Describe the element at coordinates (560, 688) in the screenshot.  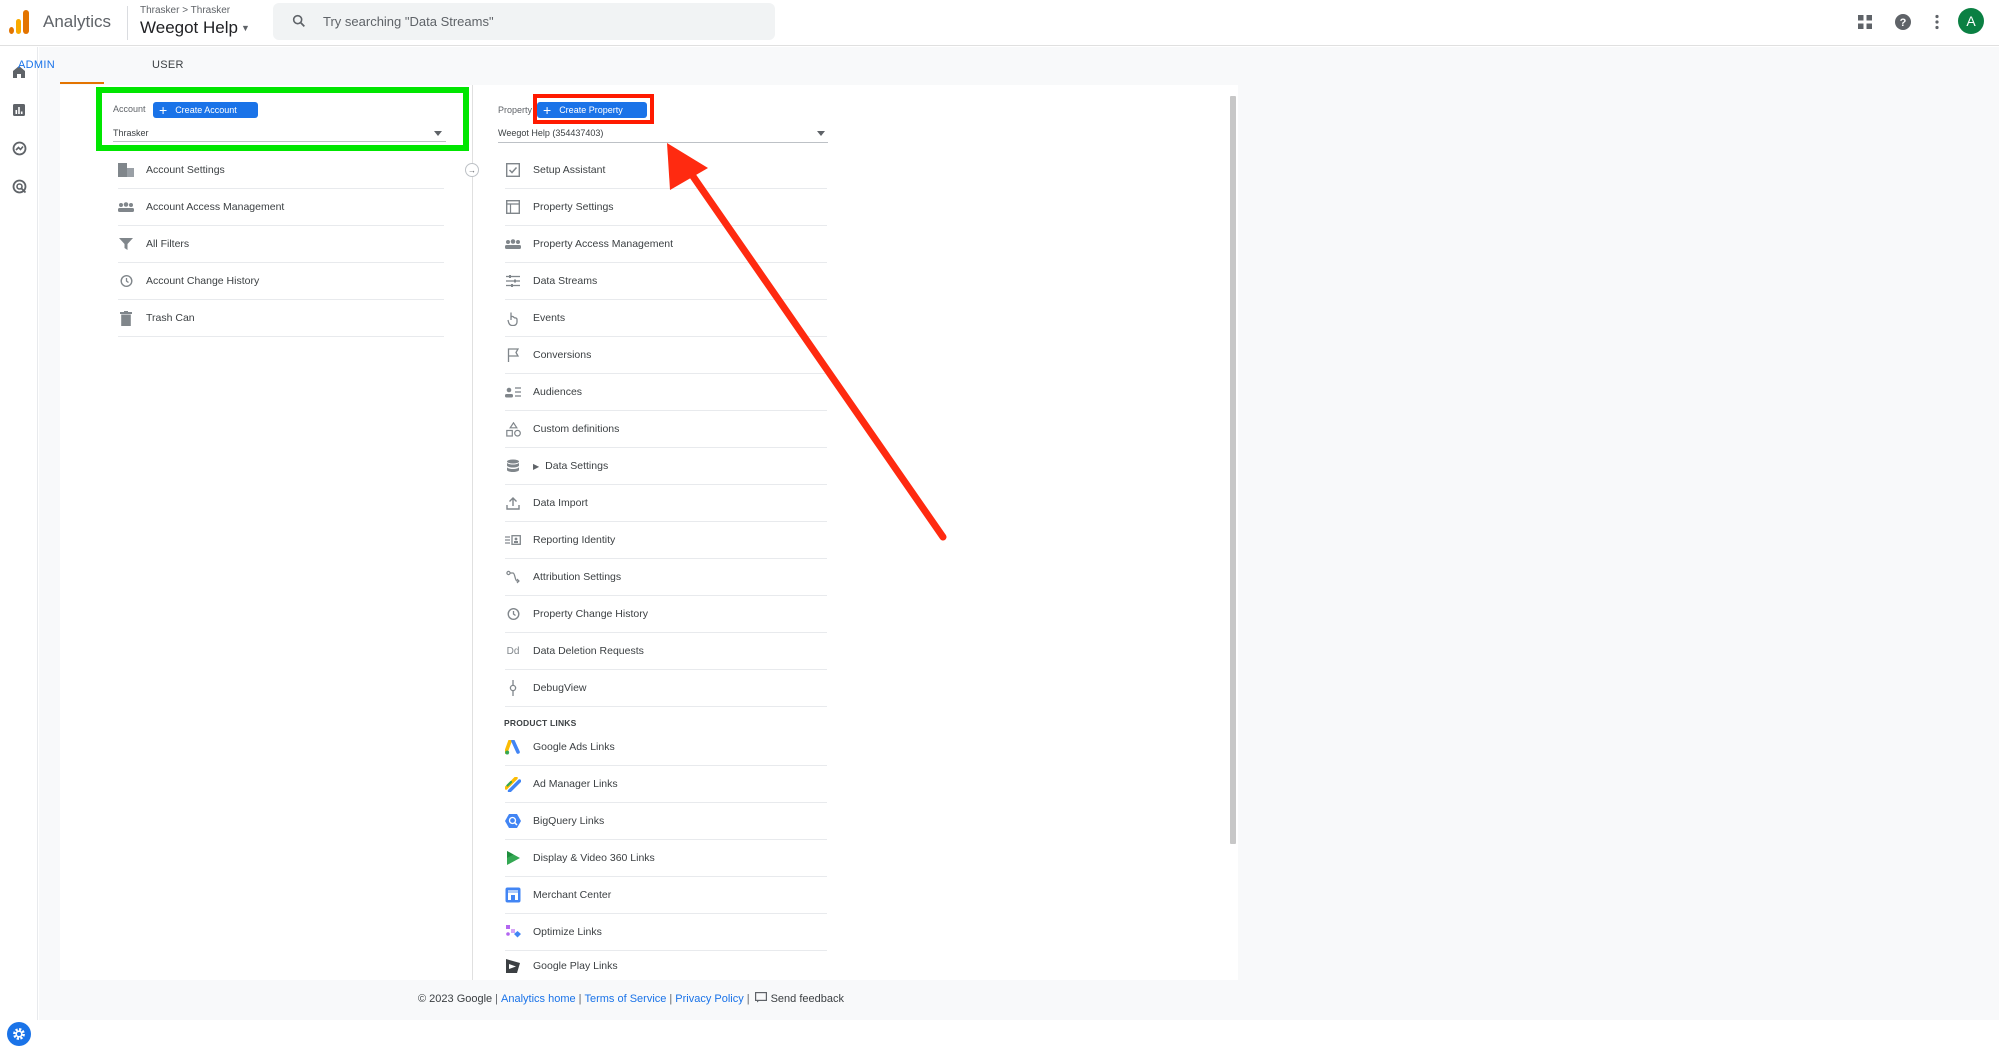
I see `menu-label: DebugView` at that location.